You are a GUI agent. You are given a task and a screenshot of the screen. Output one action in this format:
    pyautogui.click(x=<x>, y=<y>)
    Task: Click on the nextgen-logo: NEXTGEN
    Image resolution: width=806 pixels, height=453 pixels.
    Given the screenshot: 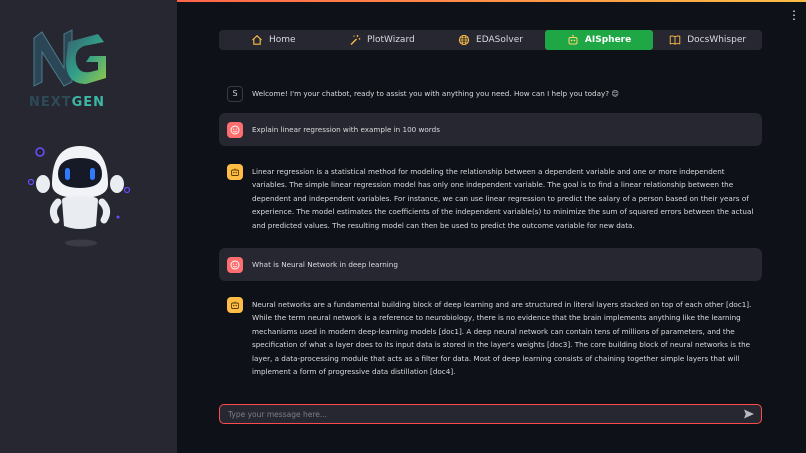 What is the action you would take?
    pyautogui.click(x=67, y=70)
    